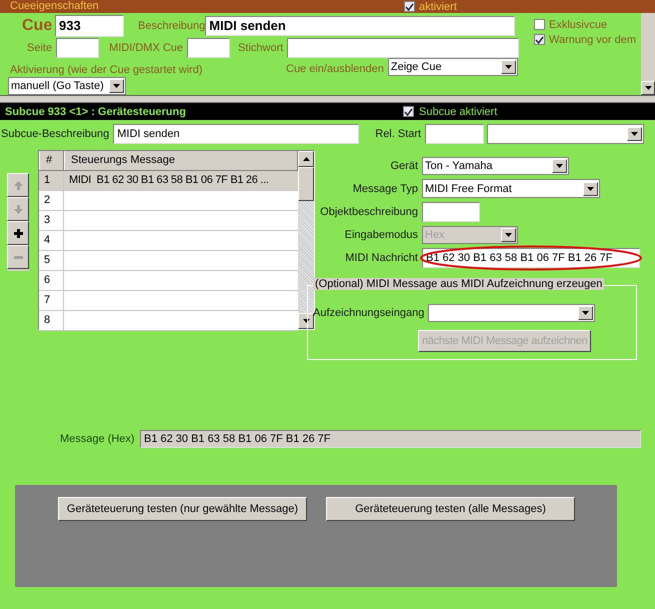 This screenshot has height=609, width=655. What do you see at coordinates (51, 260) in the screenshot?
I see `table-cell: 5` at bounding box center [51, 260].